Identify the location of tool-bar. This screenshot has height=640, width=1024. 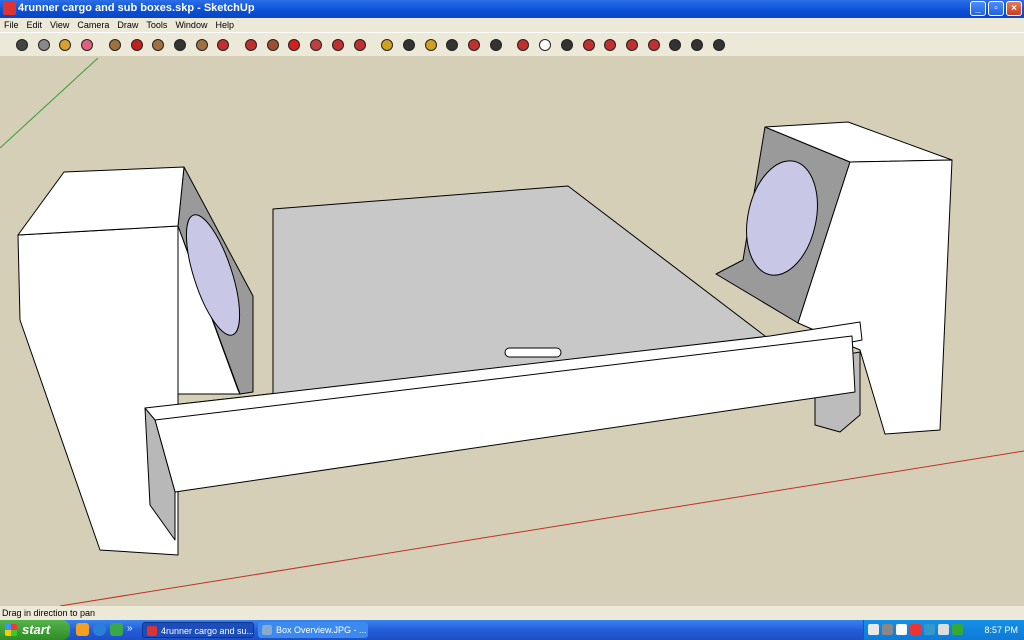
(512, 45).